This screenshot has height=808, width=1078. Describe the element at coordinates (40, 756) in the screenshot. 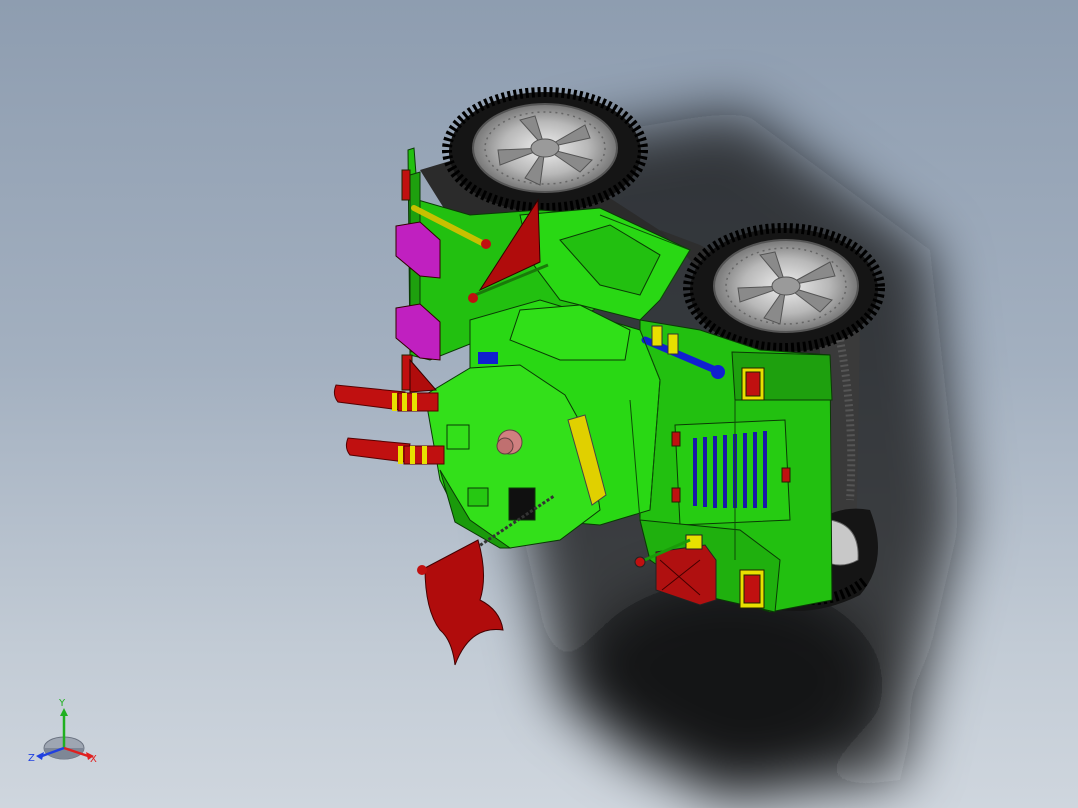

I see `z-arrow-icon` at that location.